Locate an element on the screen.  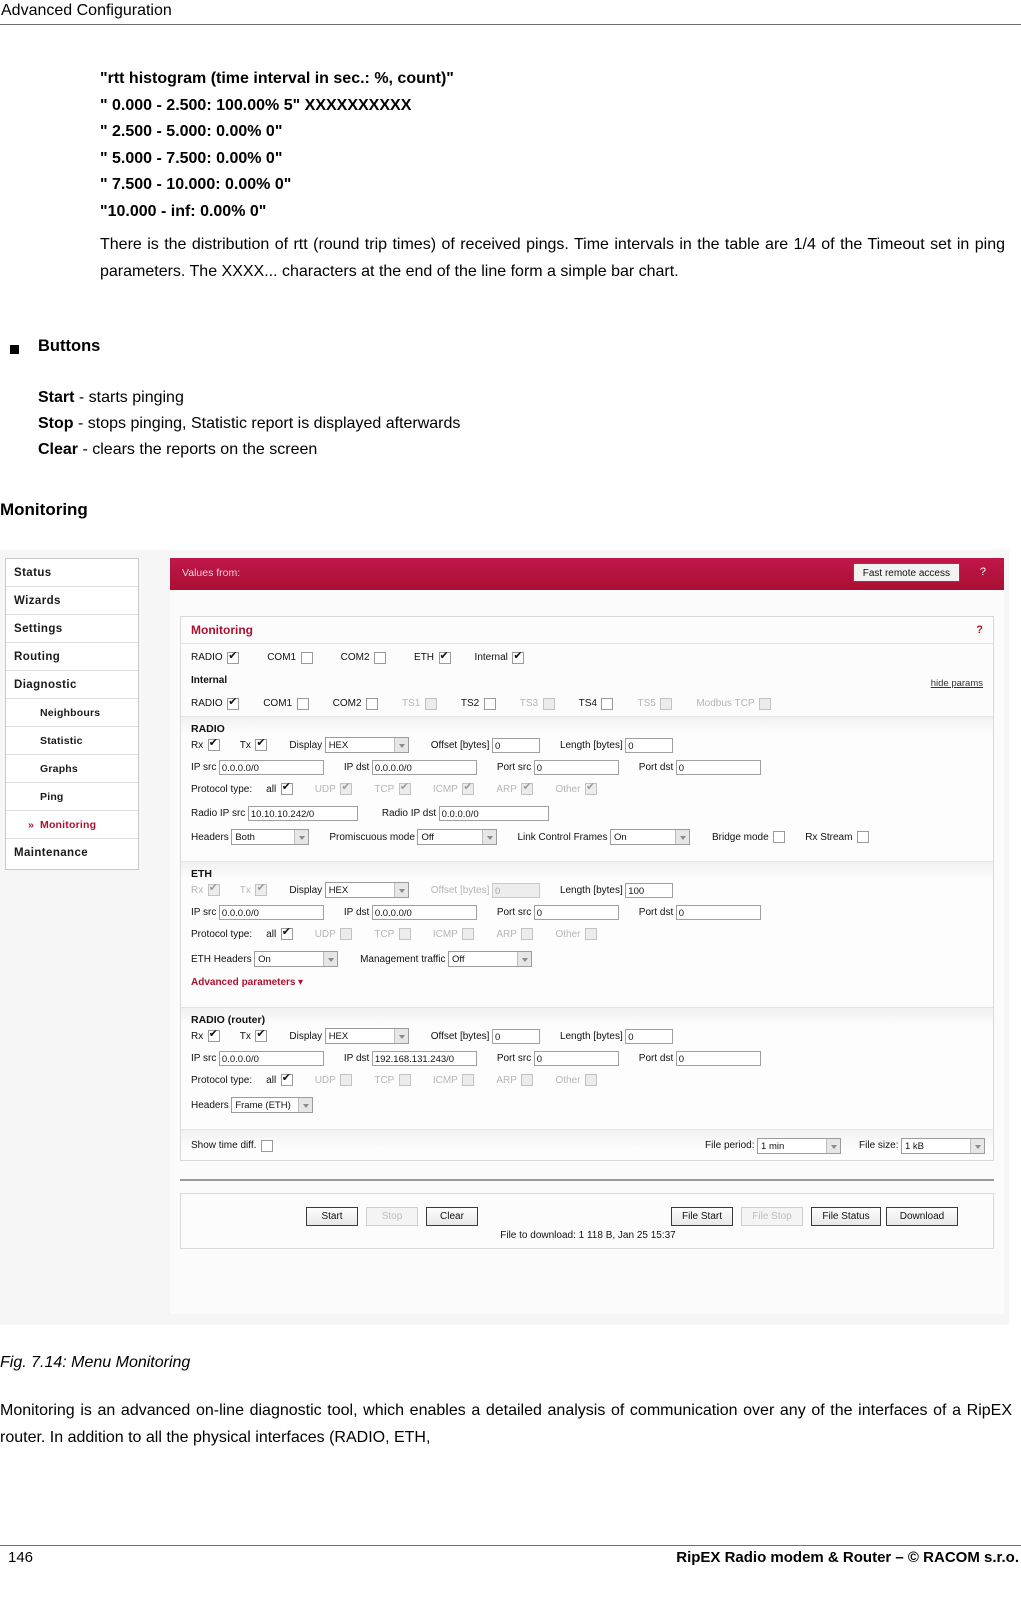
internal-checkbox-com1 is located at coordinates (302, 703).